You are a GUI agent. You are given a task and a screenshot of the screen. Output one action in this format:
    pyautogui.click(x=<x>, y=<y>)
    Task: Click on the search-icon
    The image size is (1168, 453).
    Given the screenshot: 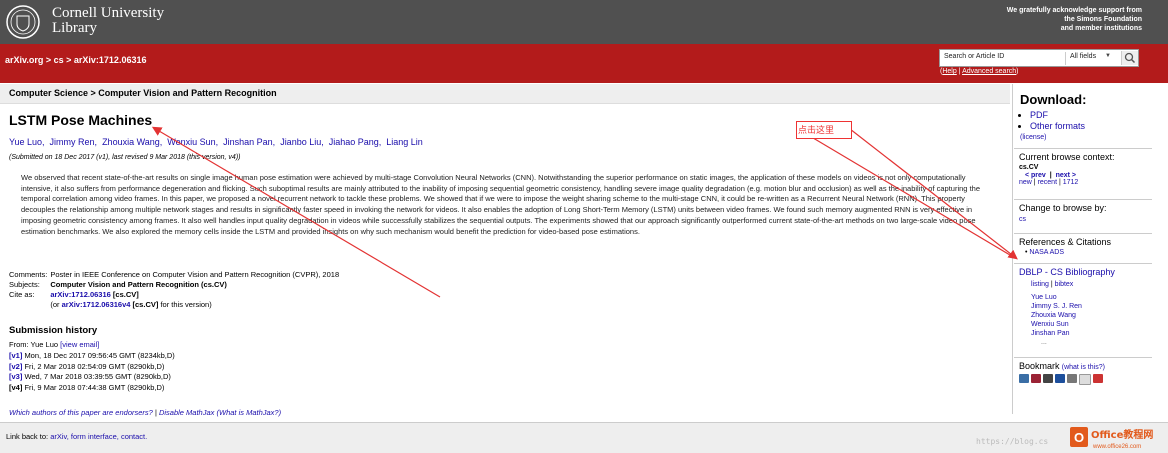 What is the action you would take?
    pyautogui.click(x=1130, y=58)
    